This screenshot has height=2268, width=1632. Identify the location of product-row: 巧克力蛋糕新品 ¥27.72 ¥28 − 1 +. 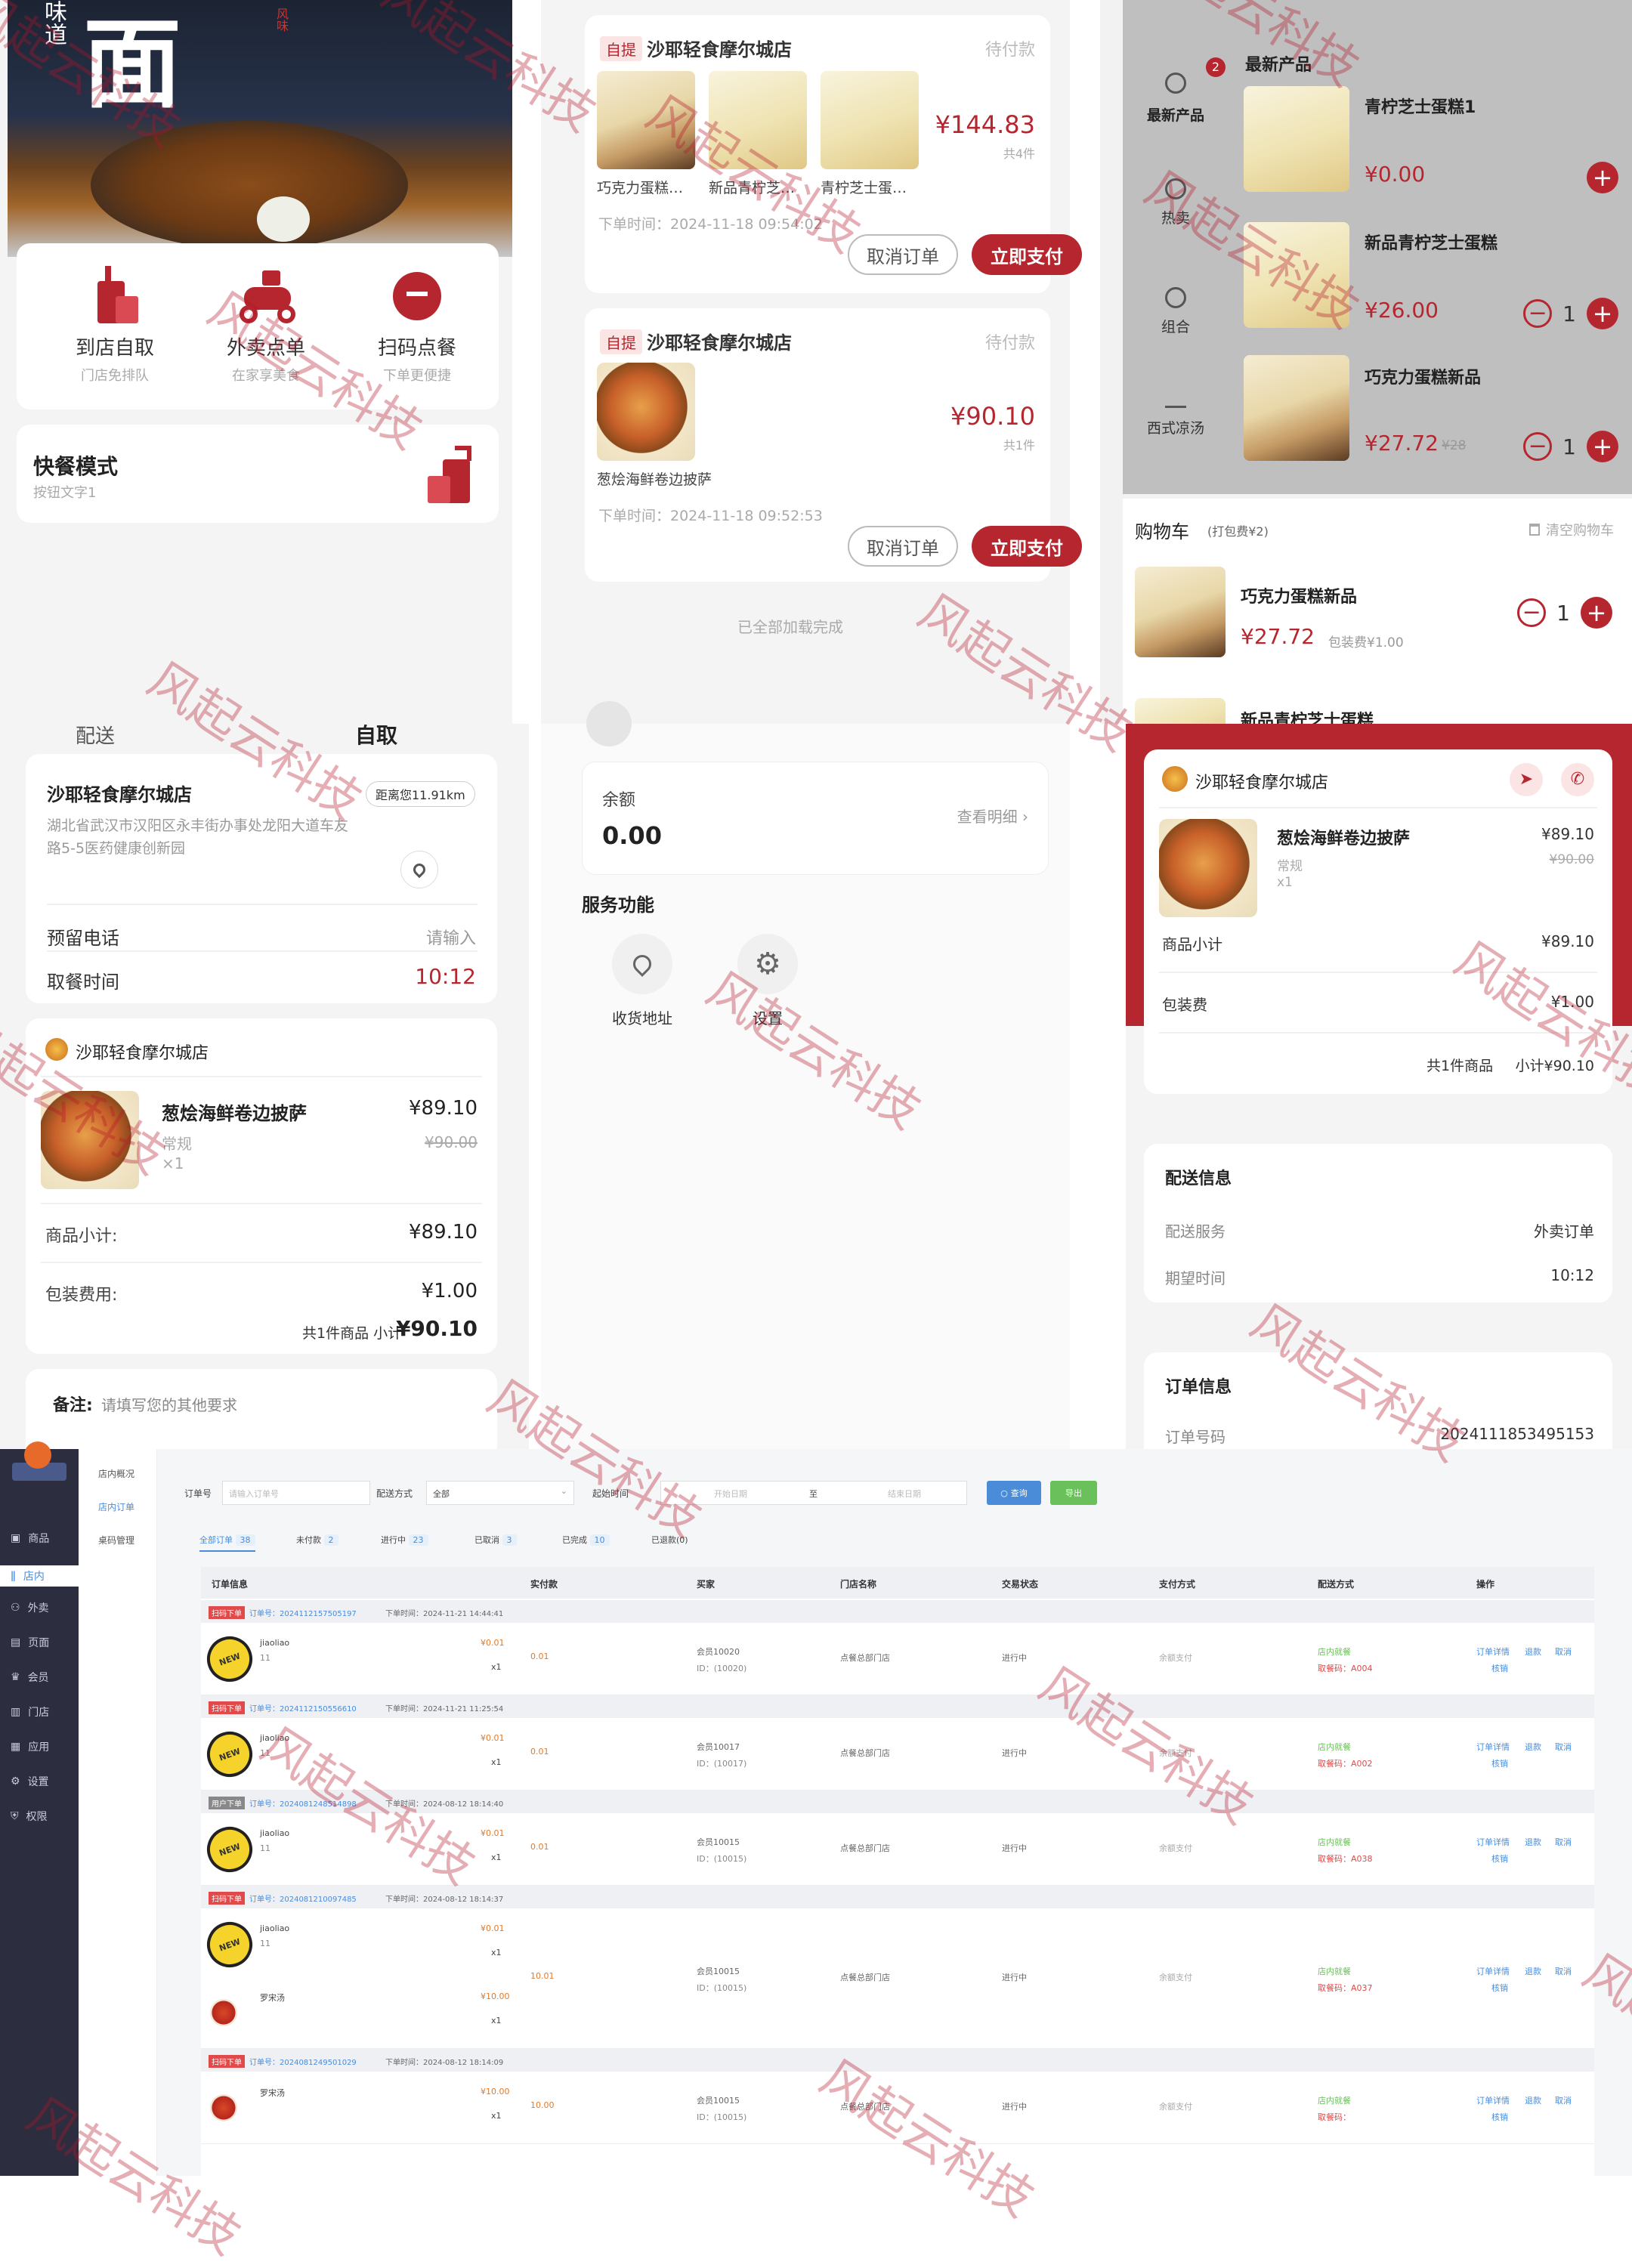
(1432, 412).